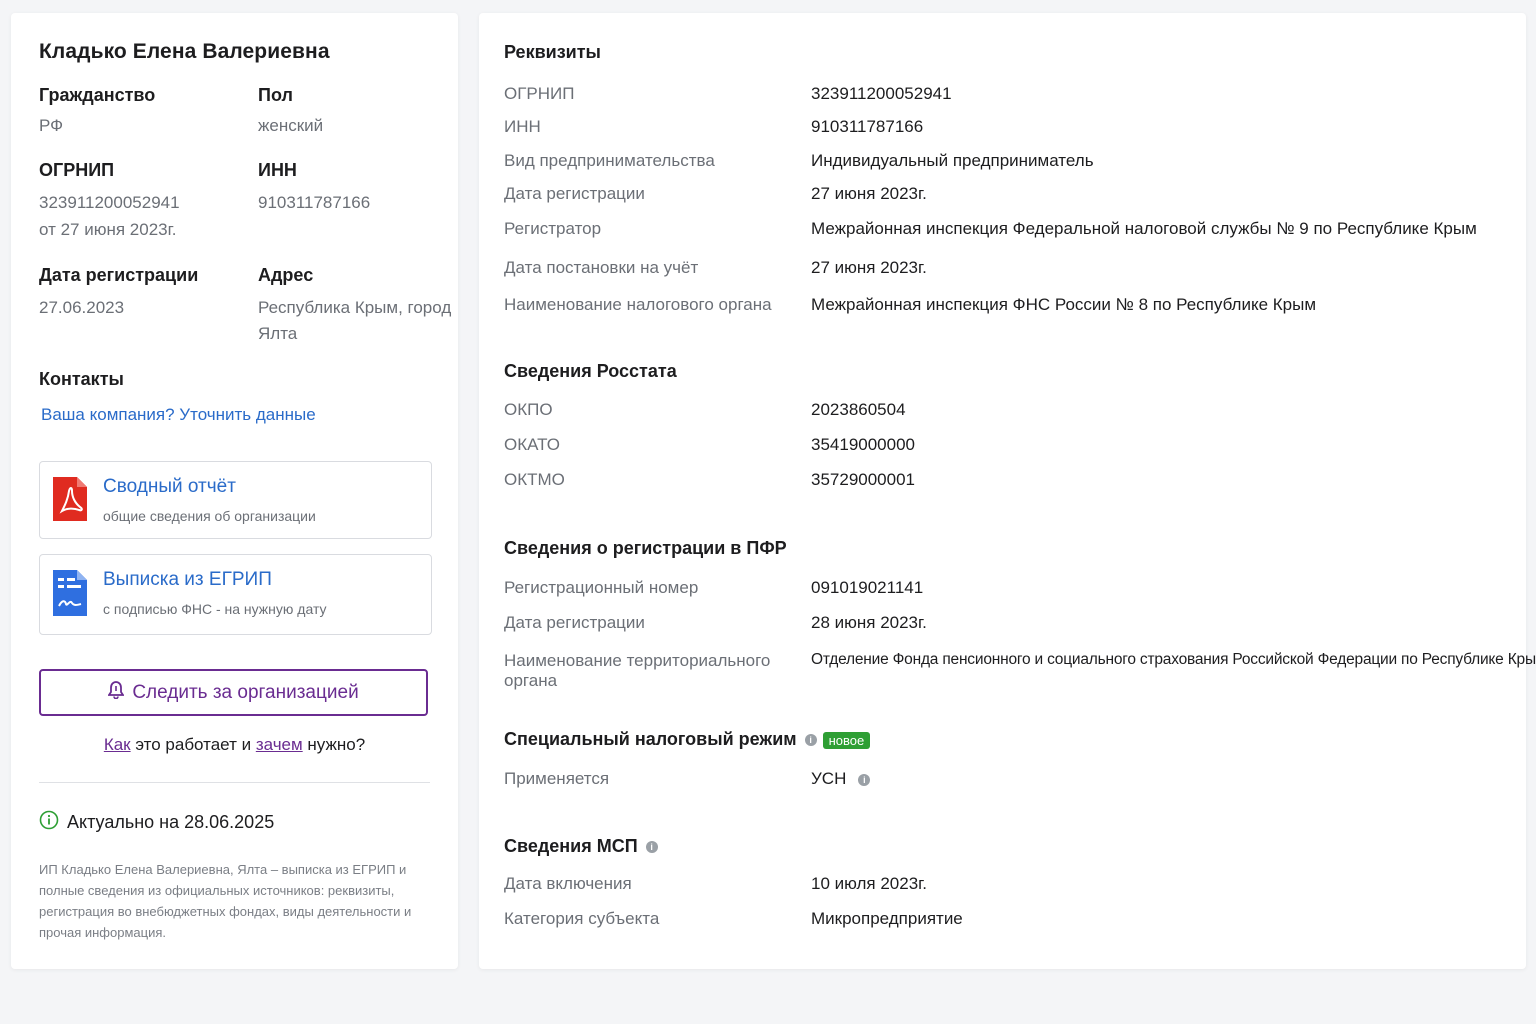 The image size is (1536, 1024). What do you see at coordinates (234, 782) in the screenshot?
I see `divider` at bounding box center [234, 782].